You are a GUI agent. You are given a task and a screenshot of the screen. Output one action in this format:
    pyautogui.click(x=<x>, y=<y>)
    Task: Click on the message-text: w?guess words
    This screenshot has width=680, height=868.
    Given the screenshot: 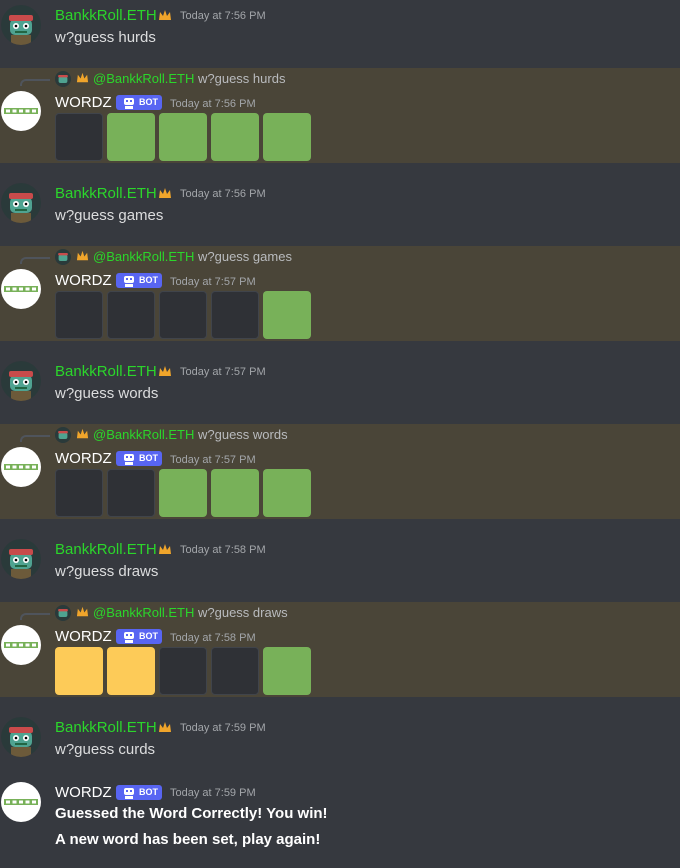 What is the action you would take?
    pyautogui.click(x=107, y=393)
    